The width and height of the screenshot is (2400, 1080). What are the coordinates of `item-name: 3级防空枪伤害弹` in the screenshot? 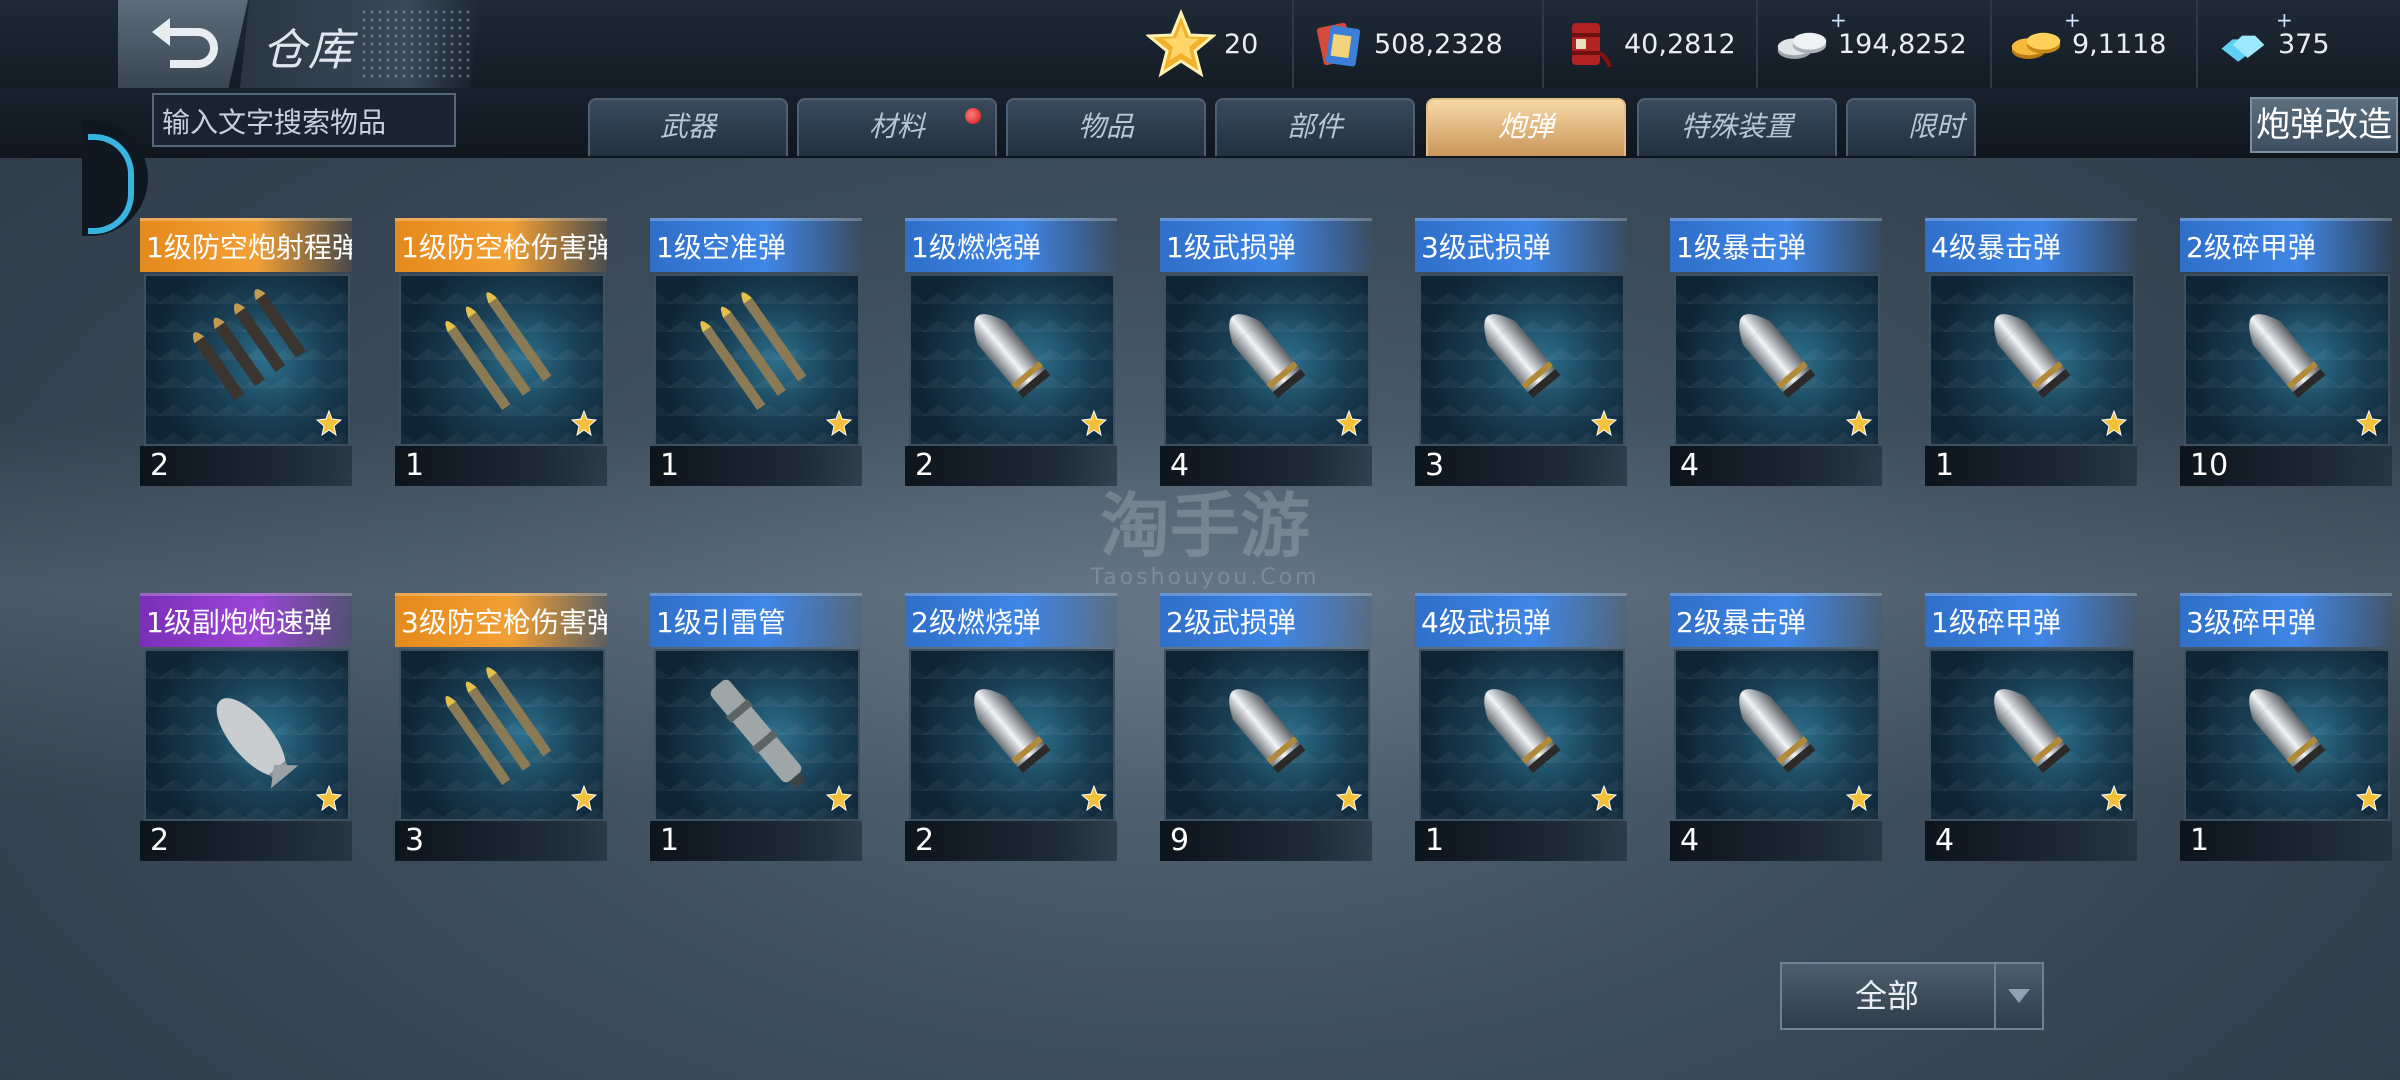 It's located at (501, 620).